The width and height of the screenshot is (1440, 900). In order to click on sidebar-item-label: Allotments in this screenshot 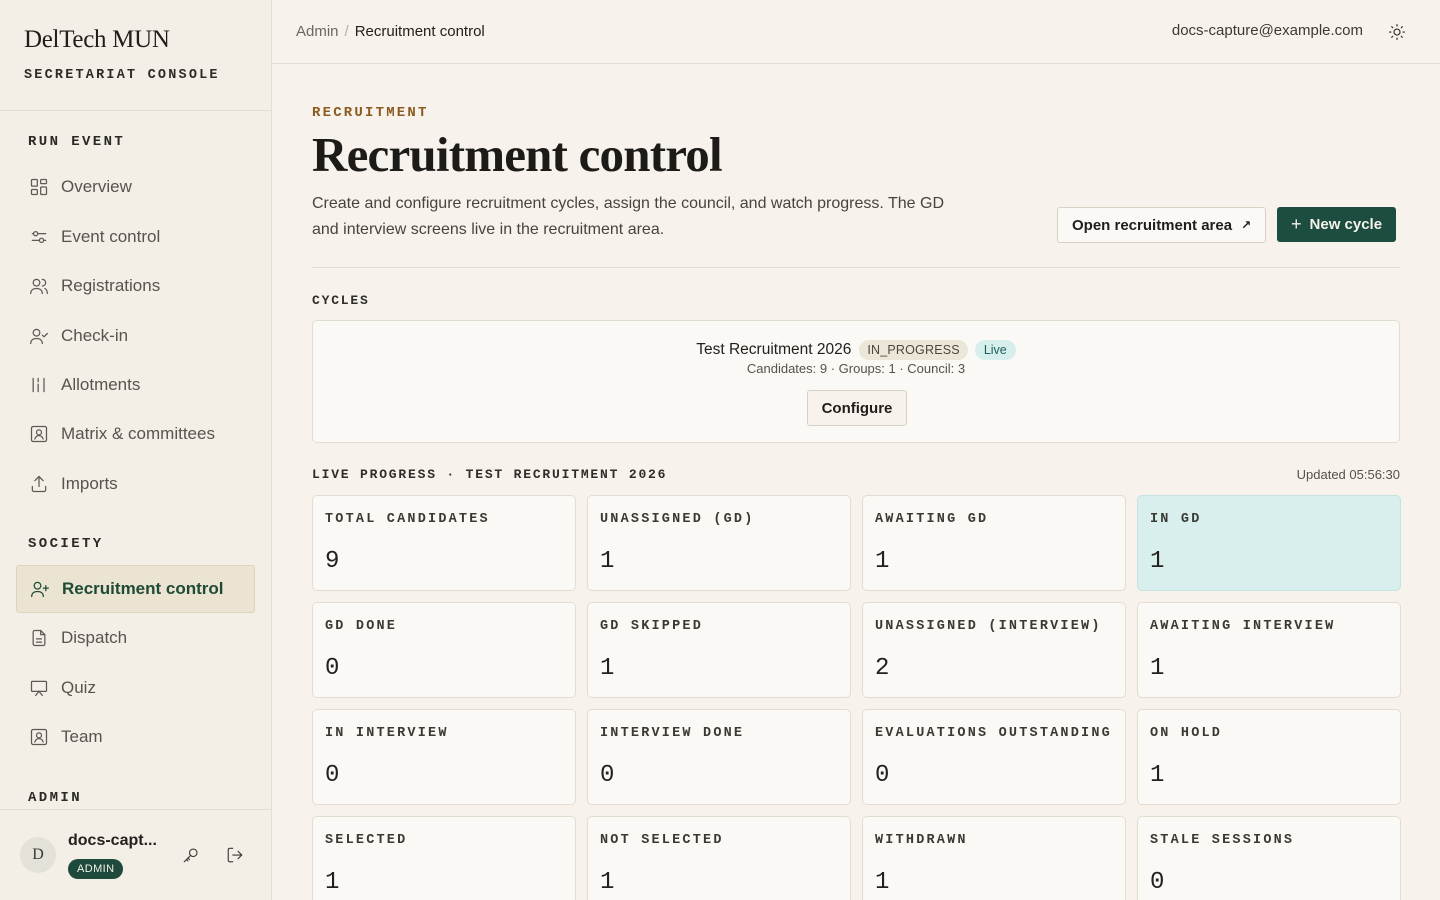, I will do `click(101, 384)`.